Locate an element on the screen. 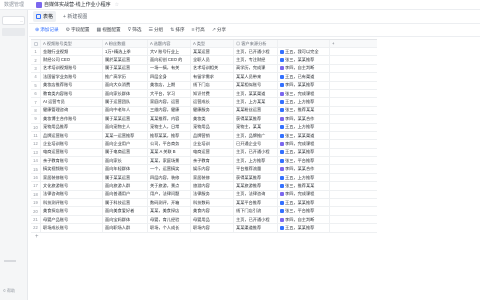 The width and height of the screenshot is (480, 300). table-row: 10 宠物用品推荐 面向宠物主人 宠物主人，日常 宠物用品 宠物主，某某 王五，上方推荐 is located at coordinates (204, 127).